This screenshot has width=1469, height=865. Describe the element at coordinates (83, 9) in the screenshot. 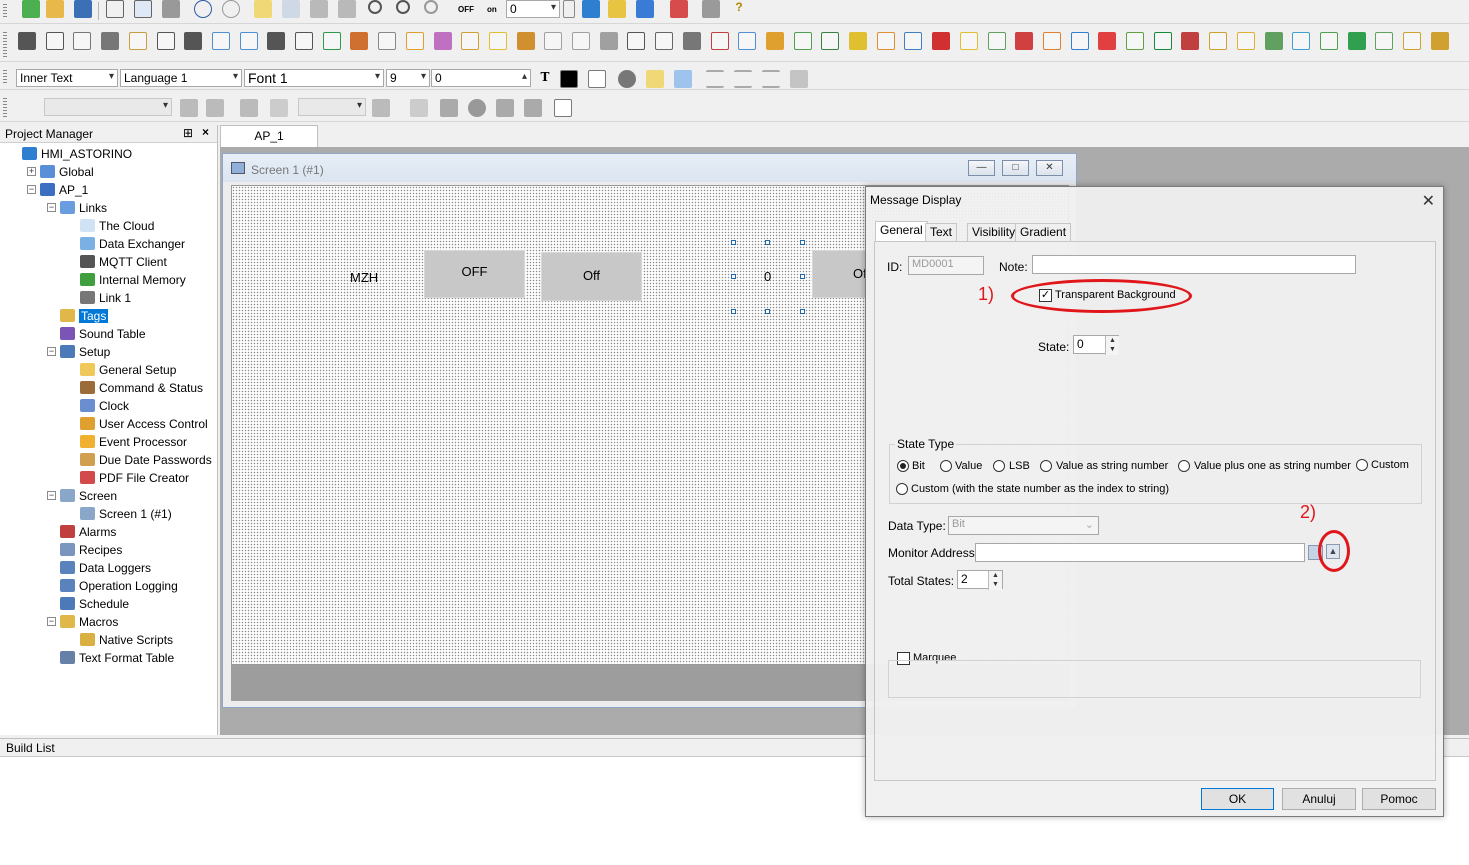

I see `save-icon` at that location.